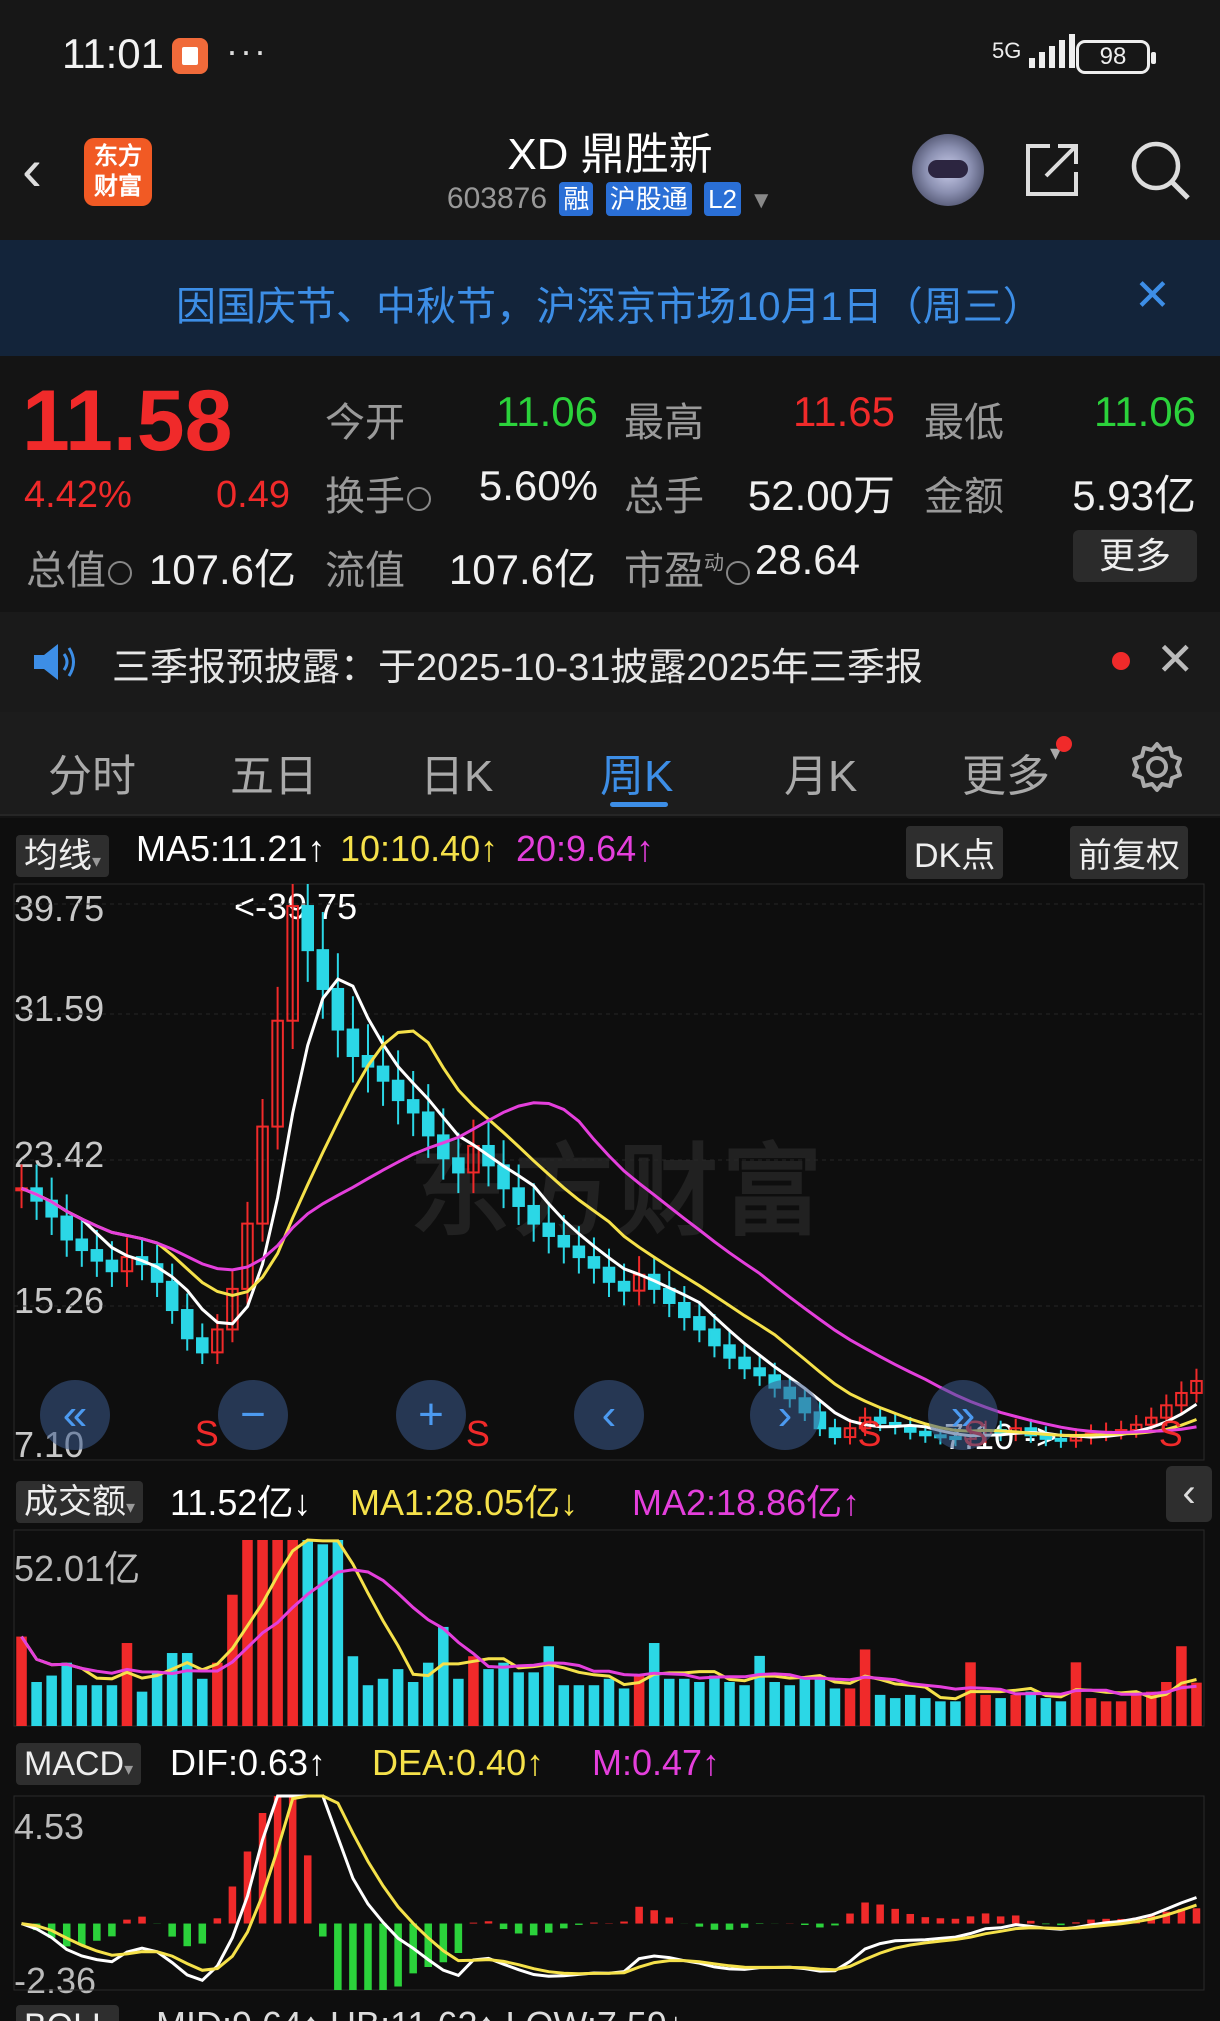 The width and height of the screenshot is (1220, 2021). Describe the element at coordinates (75, 1415) in the screenshot. I see `scroll-left-fast-icon: «` at that location.